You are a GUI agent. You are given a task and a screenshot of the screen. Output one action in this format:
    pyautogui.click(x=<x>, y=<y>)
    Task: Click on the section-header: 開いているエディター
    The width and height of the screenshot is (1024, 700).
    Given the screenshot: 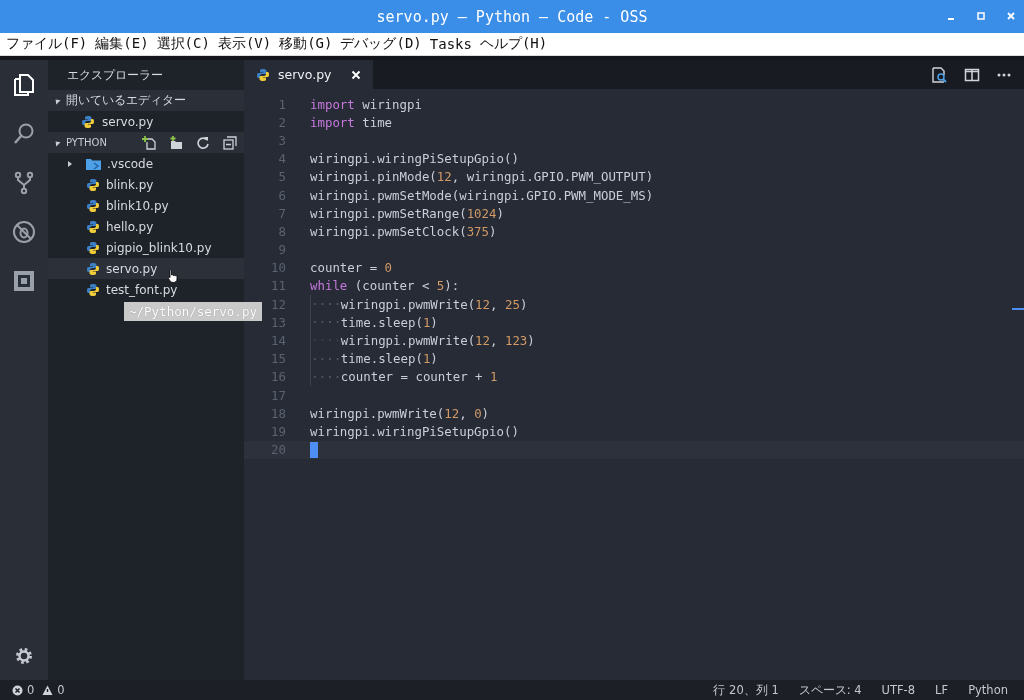 What is the action you would take?
    pyautogui.click(x=146, y=100)
    